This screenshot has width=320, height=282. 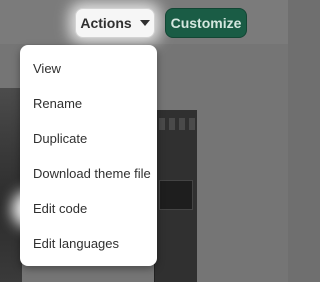 I want to click on customize-button: Customize, so click(x=206, y=23).